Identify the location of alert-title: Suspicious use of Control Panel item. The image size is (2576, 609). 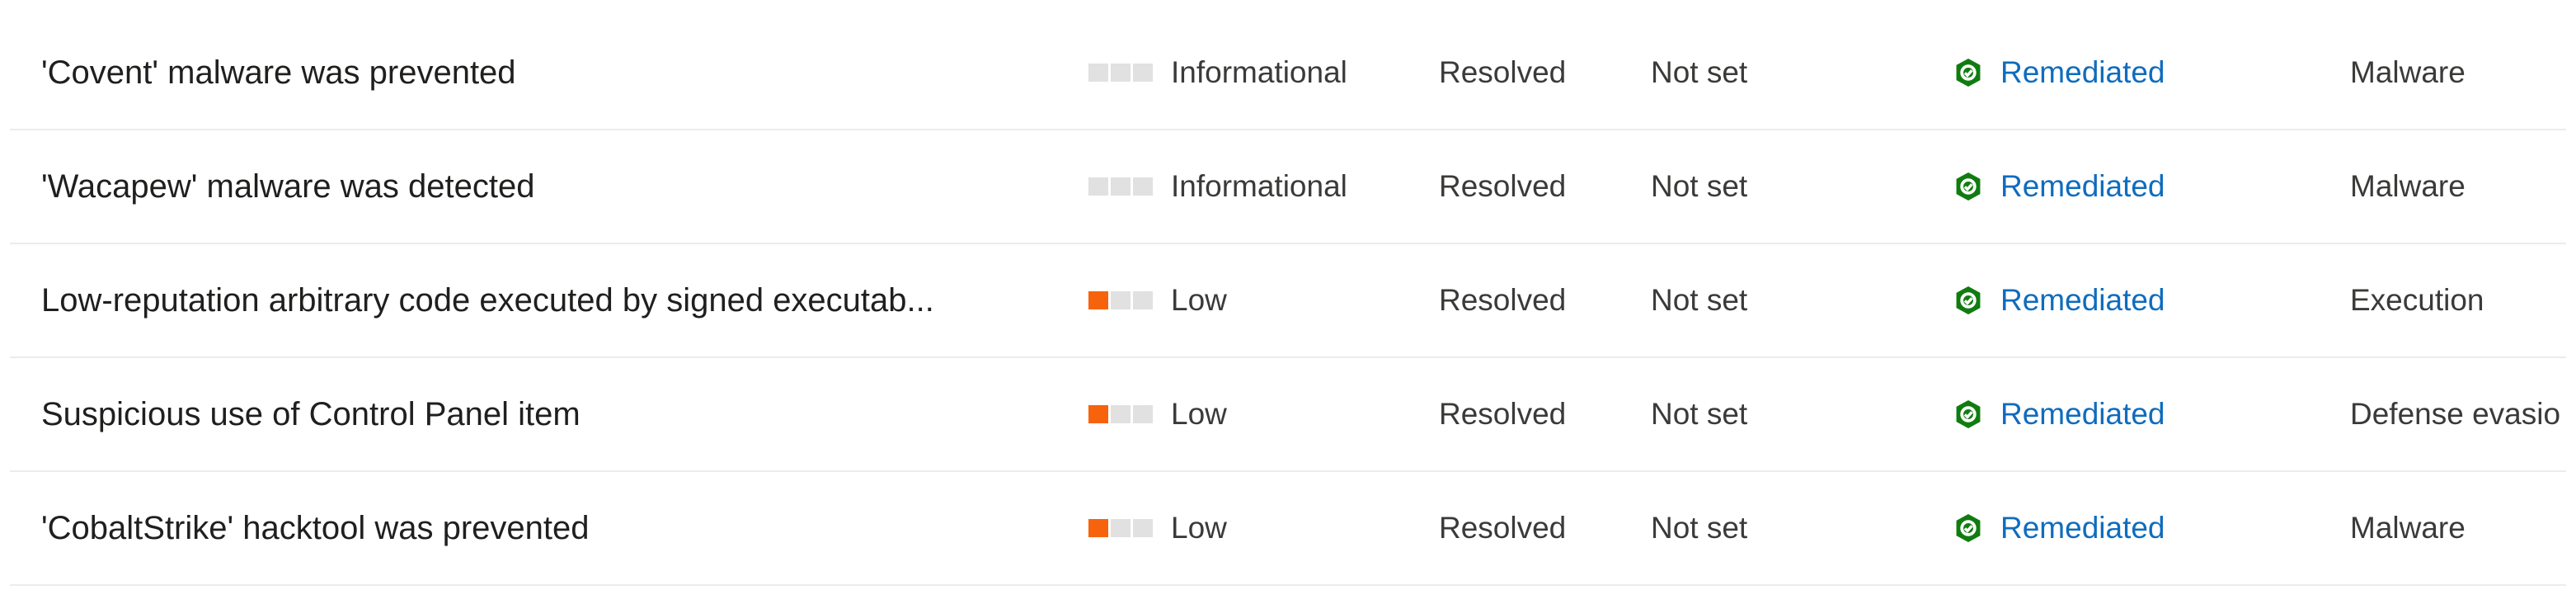
(556, 414).